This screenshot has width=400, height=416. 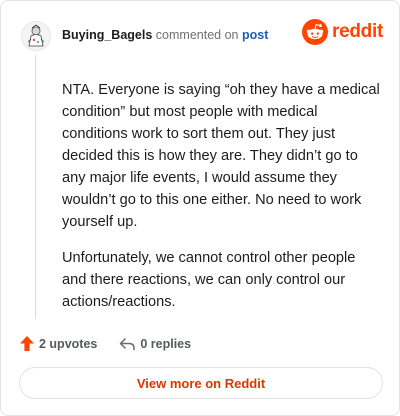 I want to click on comment-header: Buying_Bagels commented on post, so click(x=165, y=35).